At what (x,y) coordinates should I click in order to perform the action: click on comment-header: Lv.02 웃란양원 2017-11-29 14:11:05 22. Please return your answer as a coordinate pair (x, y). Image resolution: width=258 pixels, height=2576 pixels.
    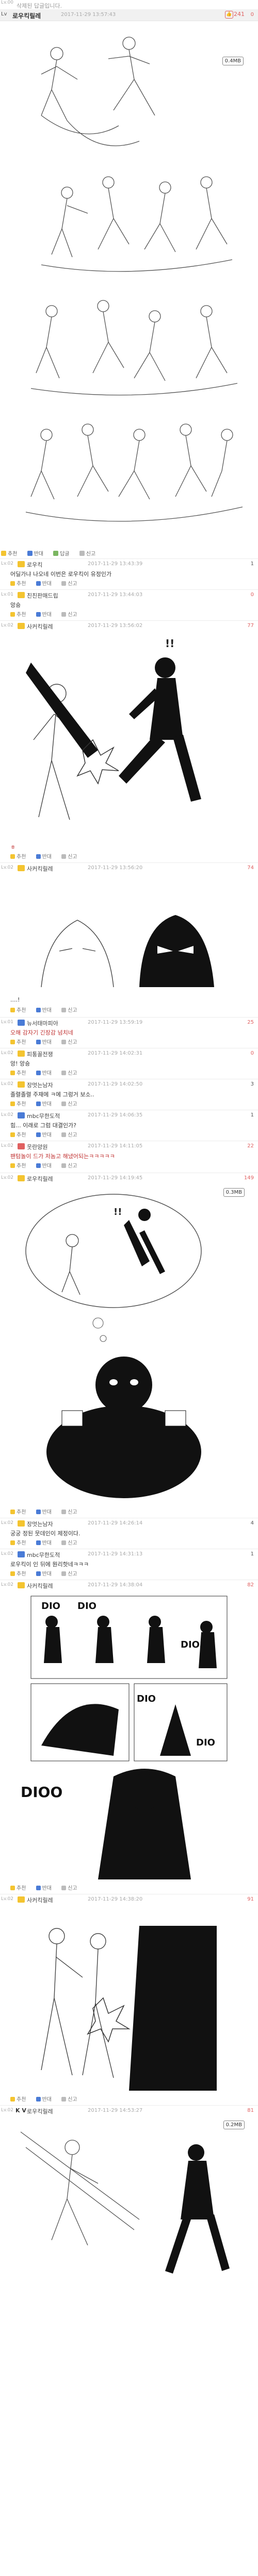
    Looking at the image, I should click on (129, 1146).